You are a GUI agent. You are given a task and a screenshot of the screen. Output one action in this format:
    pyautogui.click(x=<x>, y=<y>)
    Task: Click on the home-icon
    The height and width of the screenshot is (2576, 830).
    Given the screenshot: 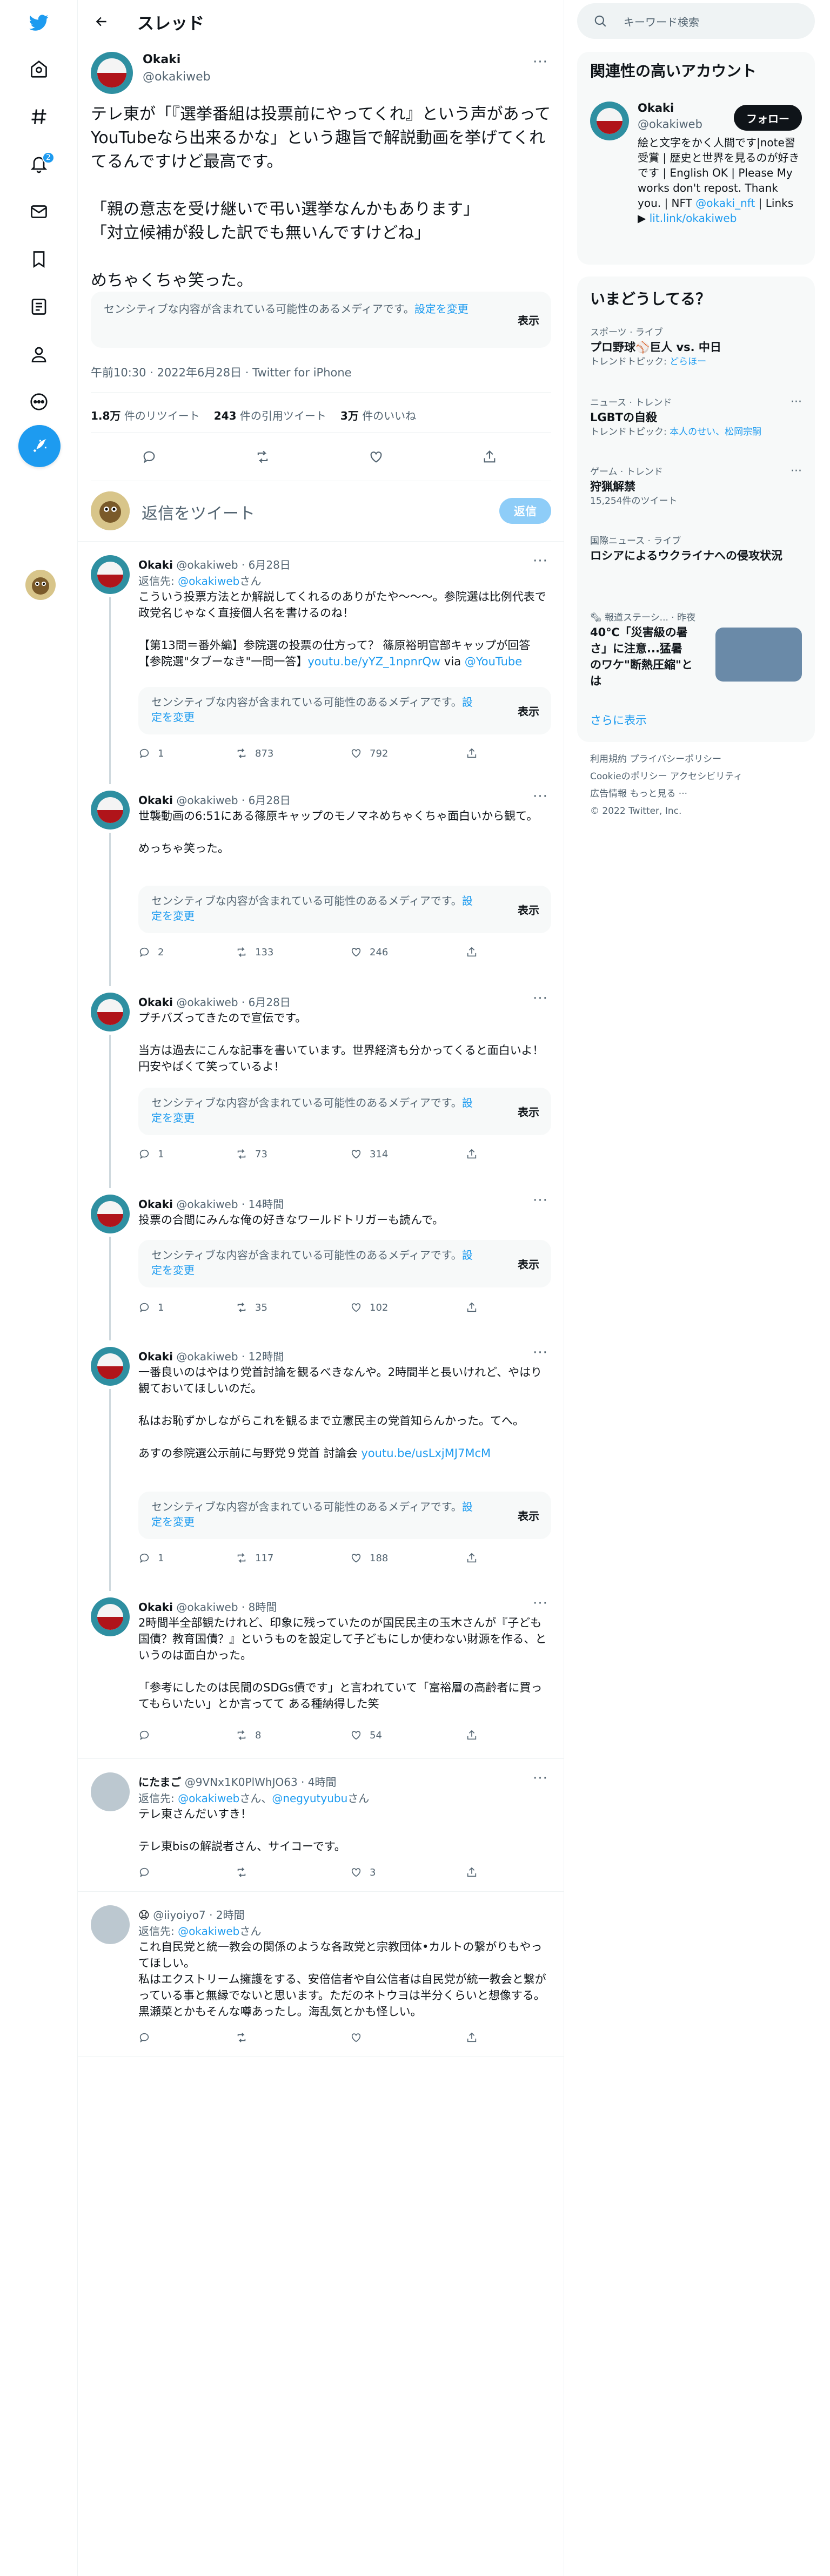 What is the action you would take?
    pyautogui.click(x=38, y=69)
    